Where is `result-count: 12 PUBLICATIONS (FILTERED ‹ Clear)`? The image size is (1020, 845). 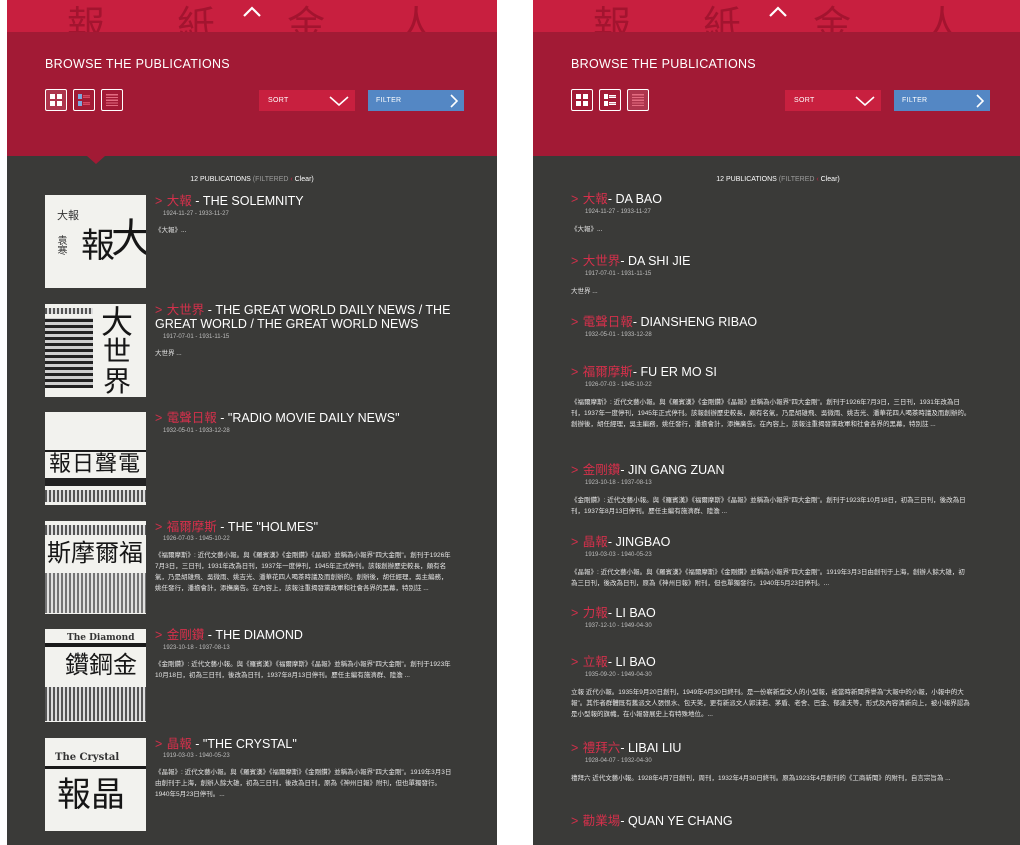 result-count: 12 PUBLICATIONS (FILTERED ‹ Clear) is located at coordinates (252, 179).